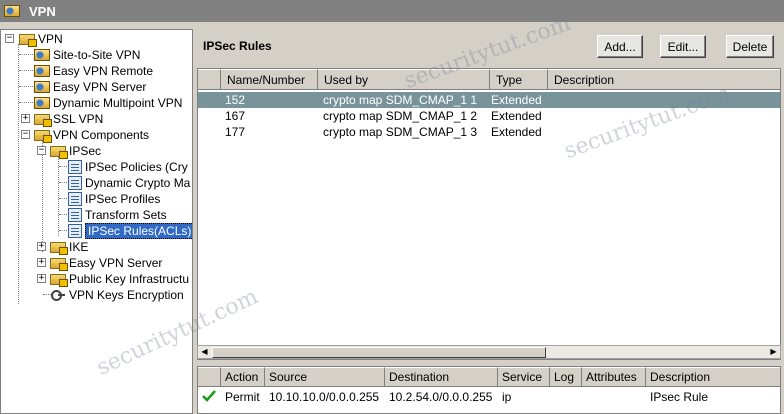 The image size is (784, 414). What do you see at coordinates (269, 79) in the screenshot?
I see `column-header-name: Name/Number` at bounding box center [269, 79].